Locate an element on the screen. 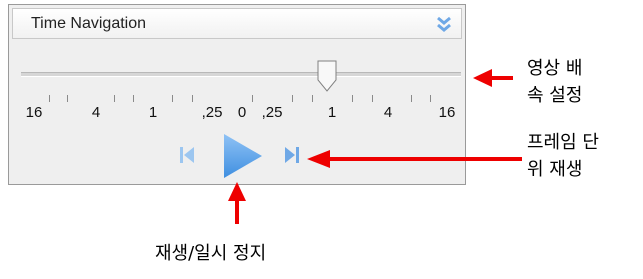  frame-annotation-arrow is located at coordinates (414, 159).